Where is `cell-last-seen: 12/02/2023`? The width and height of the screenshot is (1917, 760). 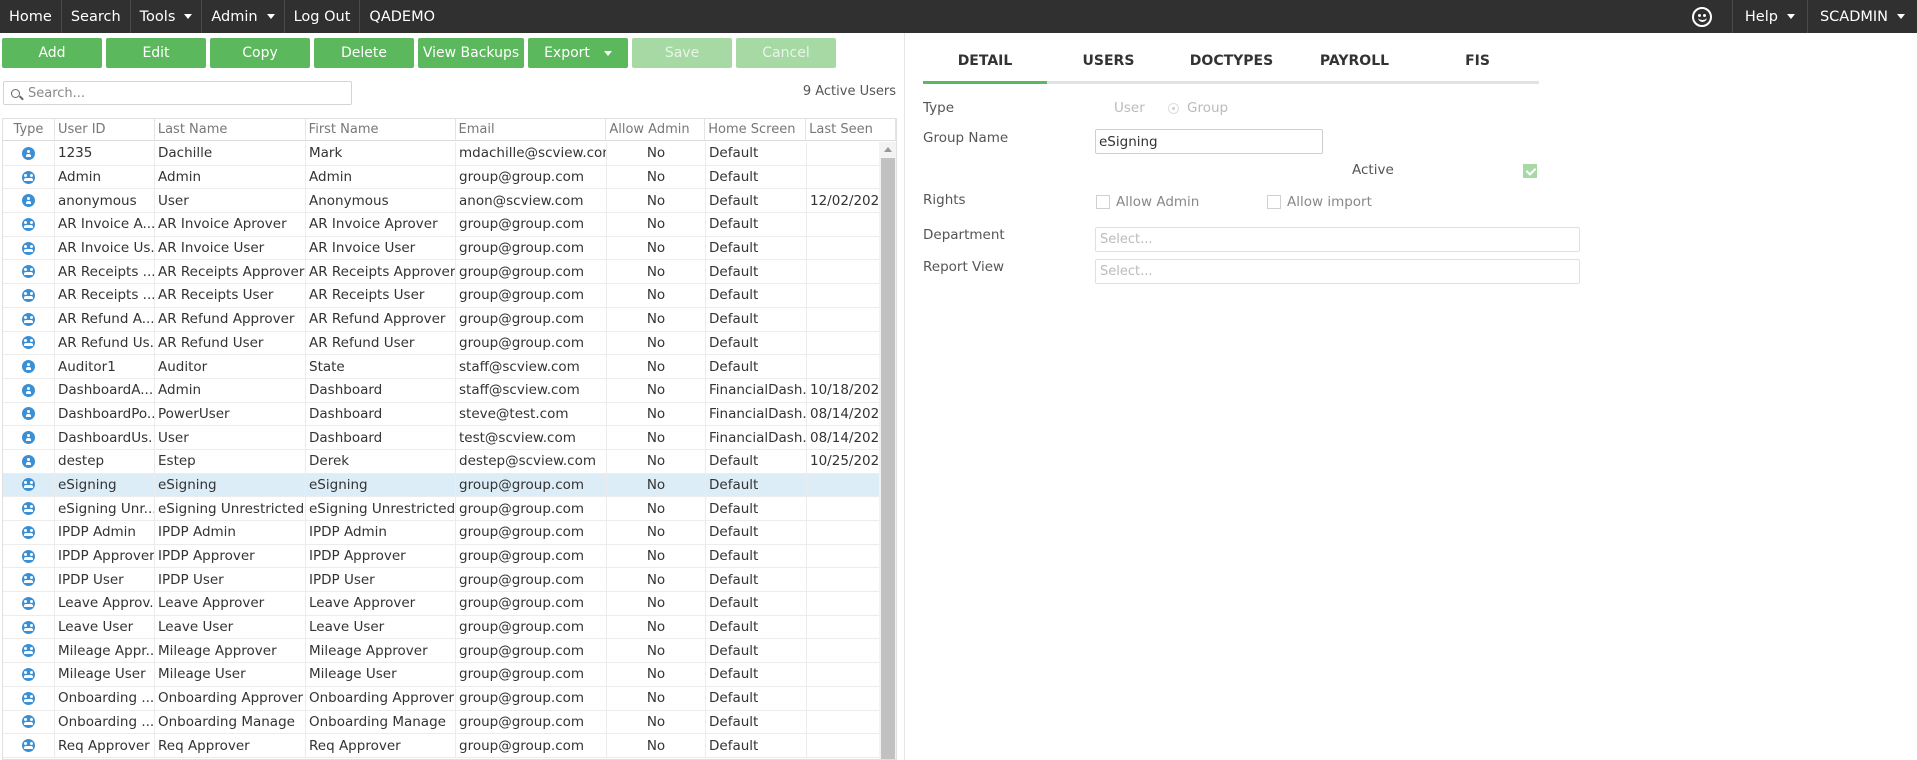
cell-last-seen: 12/02/2023 is located at coordinates (844, 200).